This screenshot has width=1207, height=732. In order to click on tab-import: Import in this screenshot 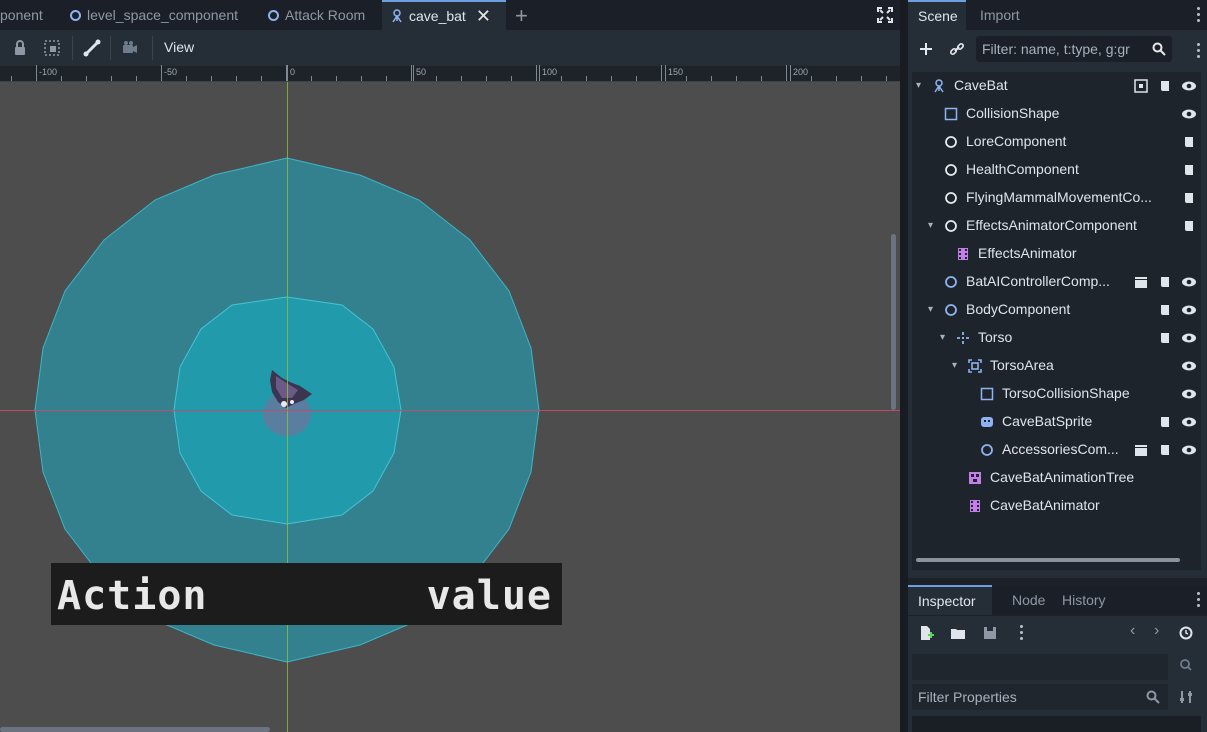, I will do `click(1000, 15)`.